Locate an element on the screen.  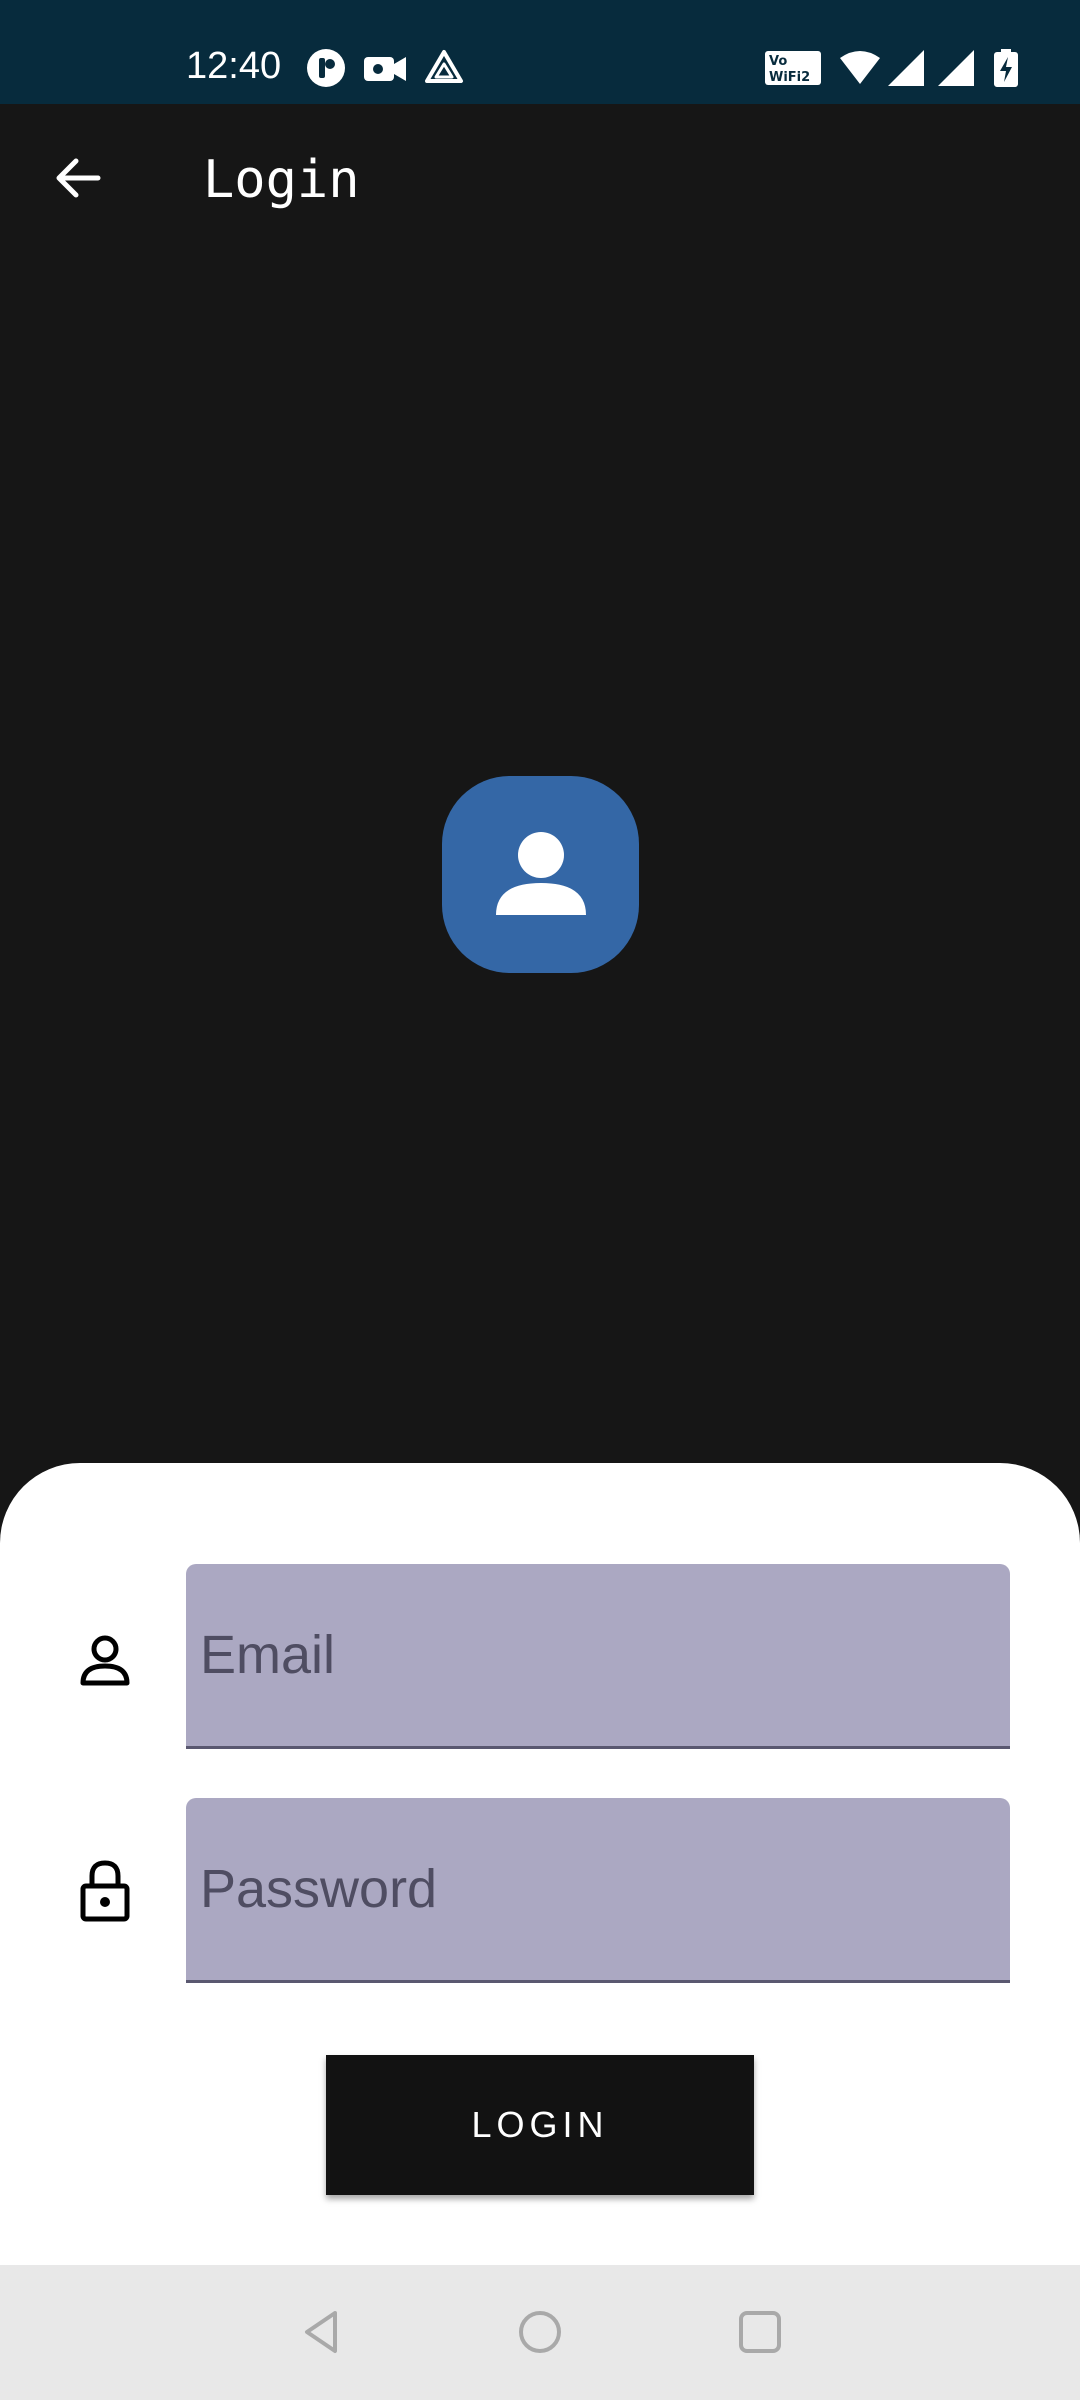
drive-icon is located at coordinates (444, 66).